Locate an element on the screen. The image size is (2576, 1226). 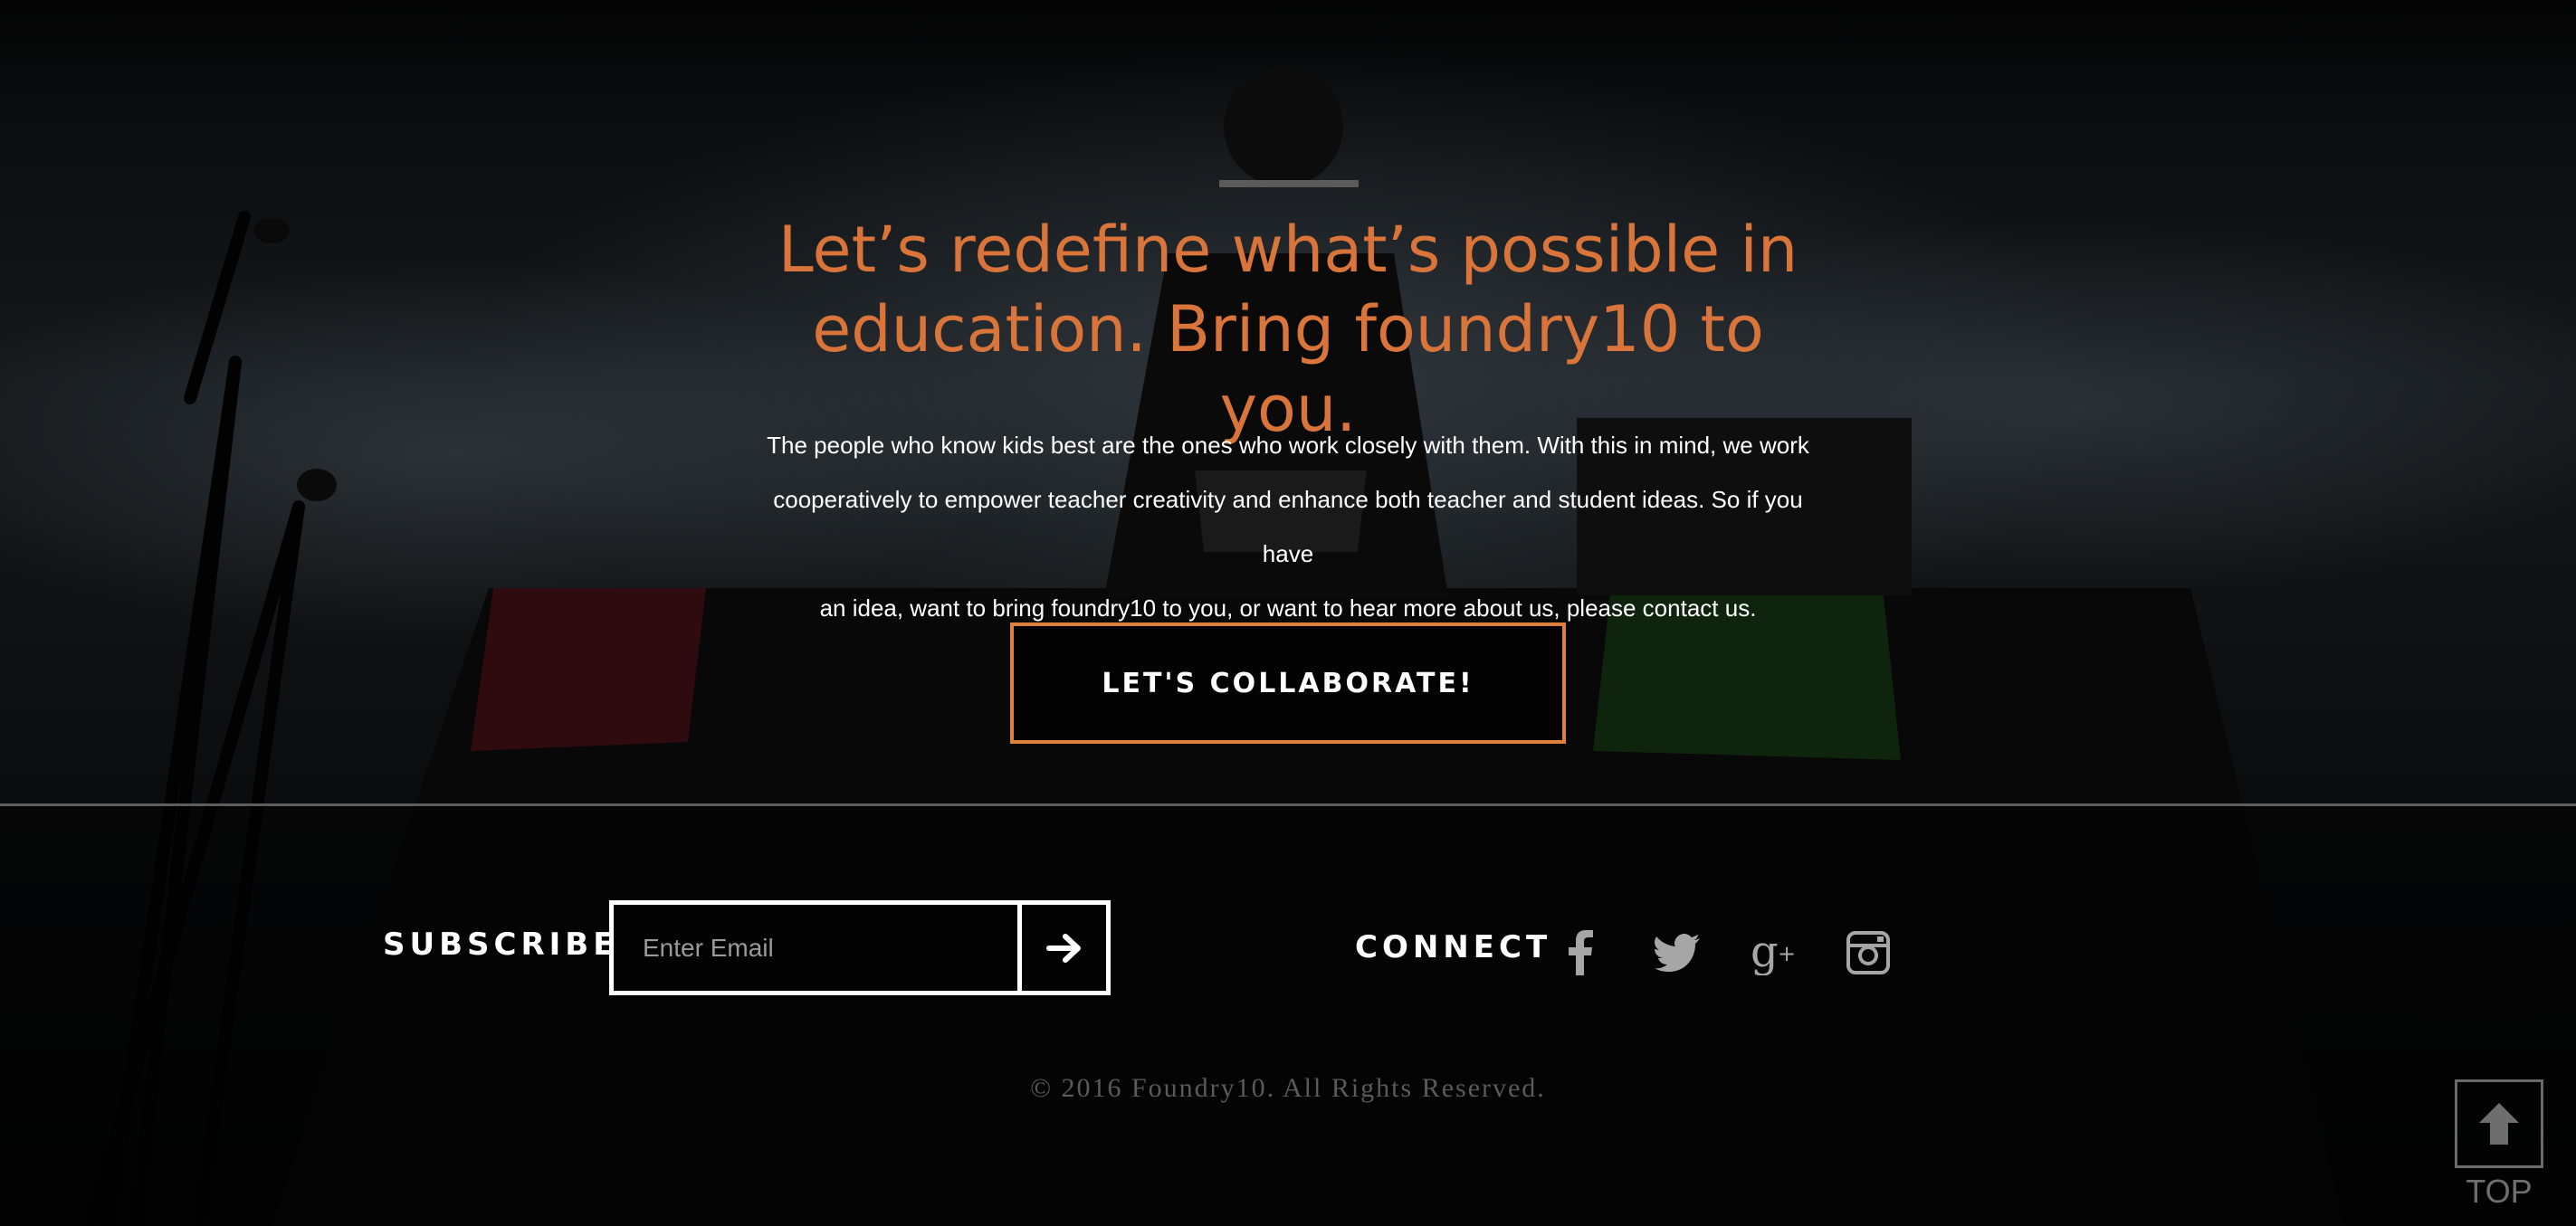
email-field is located at coordinates (816, 948).